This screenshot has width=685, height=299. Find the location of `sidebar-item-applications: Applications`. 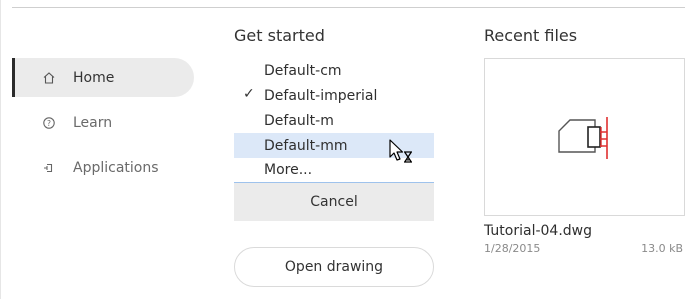

sidebar-item-applications: Applications is located at coordinates (103, 167).